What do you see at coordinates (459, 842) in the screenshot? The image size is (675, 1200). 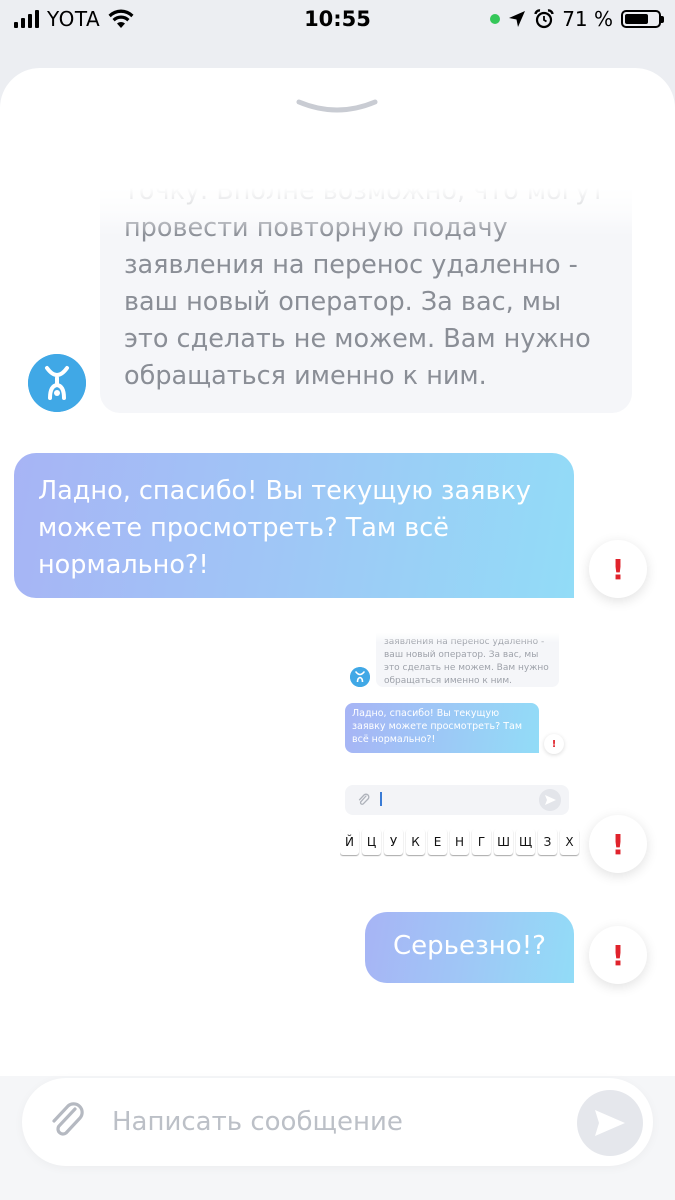 I see `preview-keyboard-key: Н` at bounding box center [459, 842].